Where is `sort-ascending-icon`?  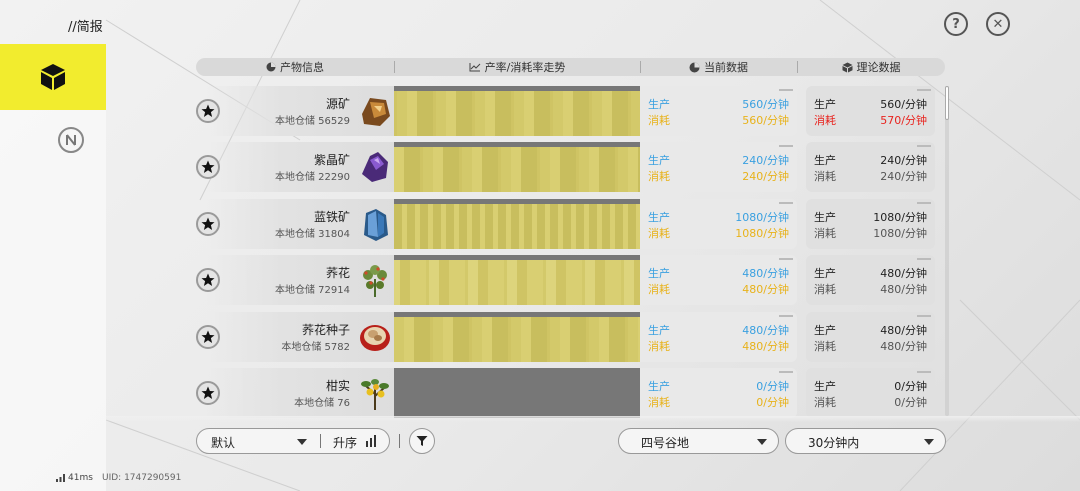
sort-ascending-icon is located at coordinates (371, 441).